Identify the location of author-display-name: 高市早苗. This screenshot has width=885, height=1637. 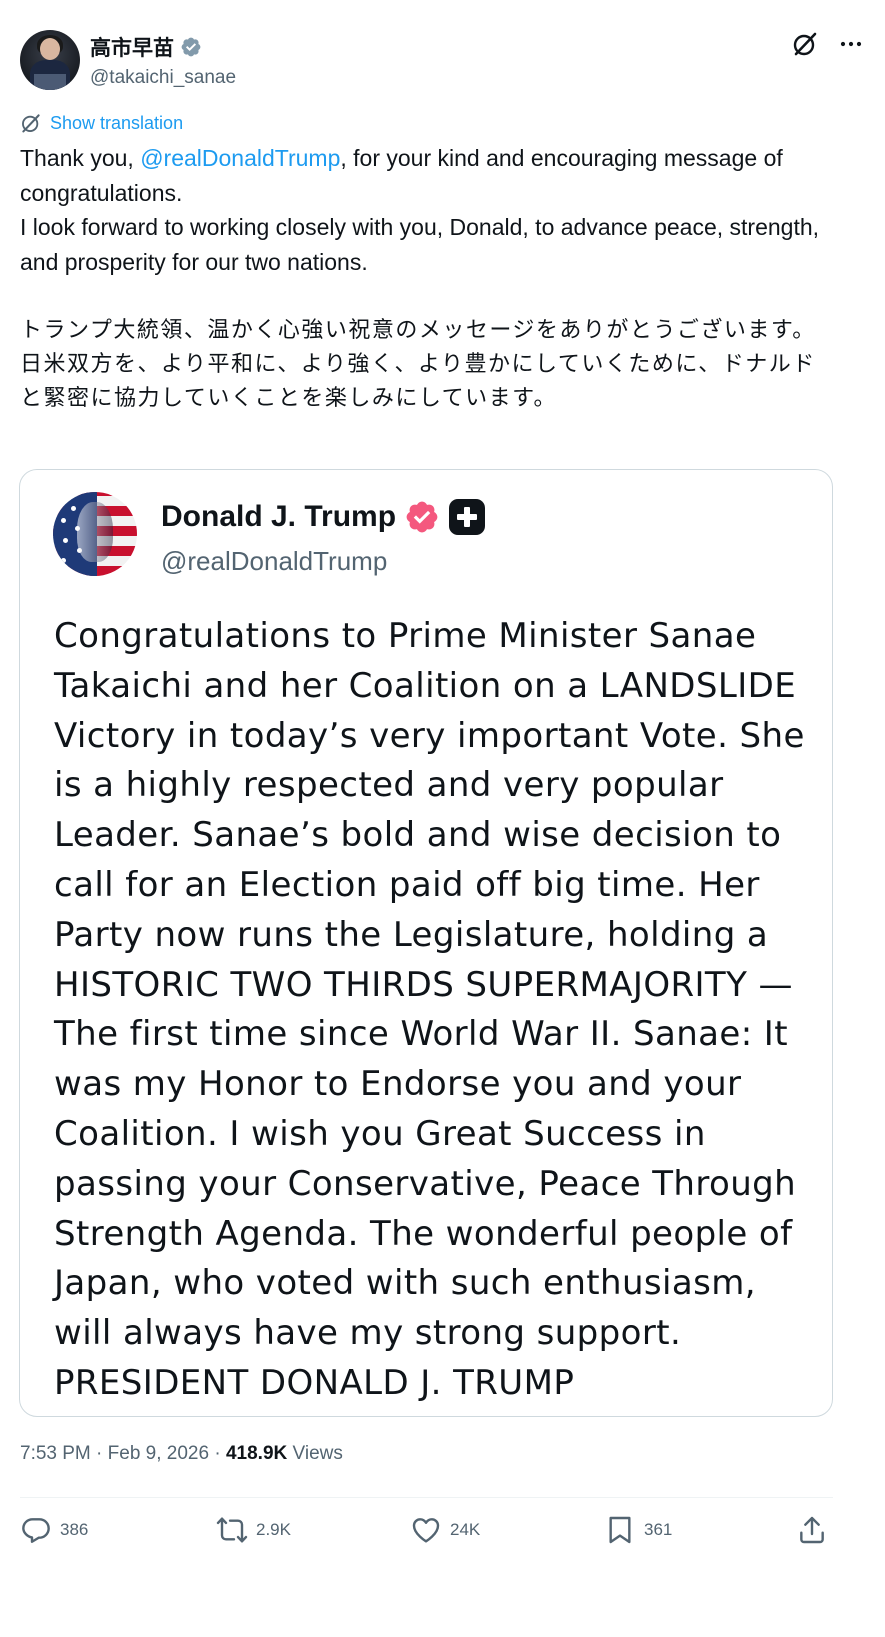
(146, 47).